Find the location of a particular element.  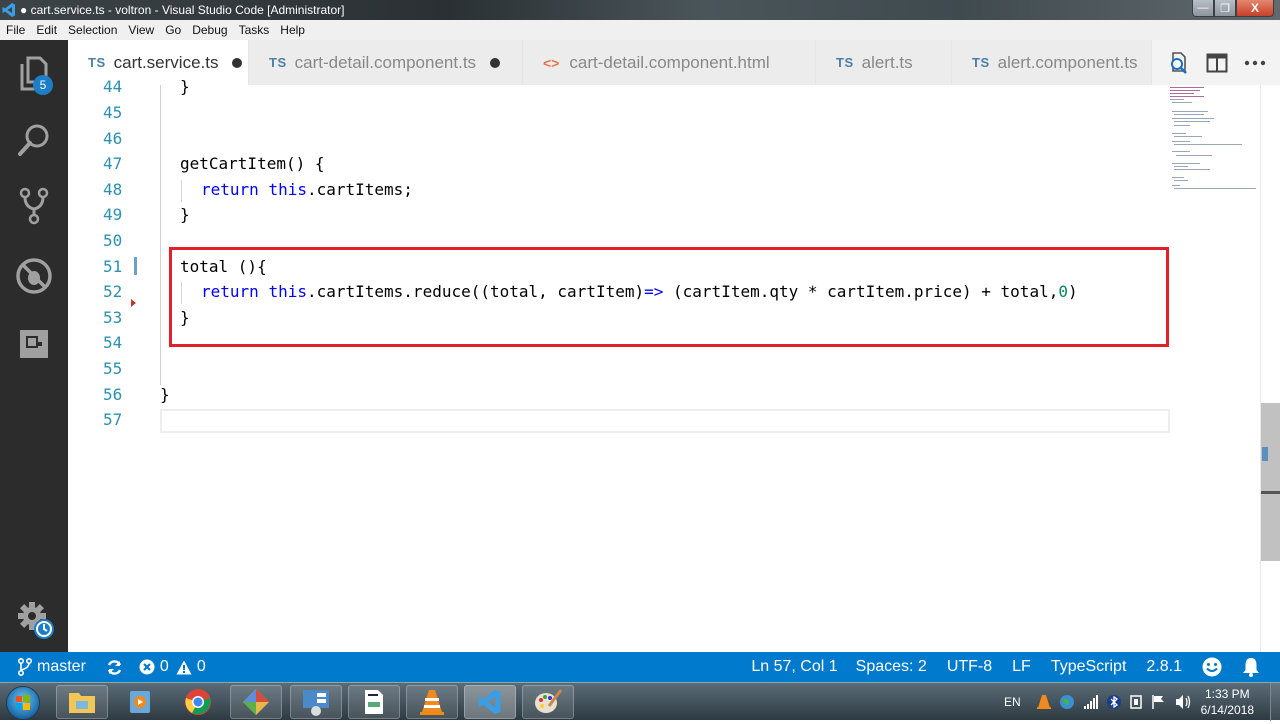

input-language: EN is located at coordinates (1012, 702).